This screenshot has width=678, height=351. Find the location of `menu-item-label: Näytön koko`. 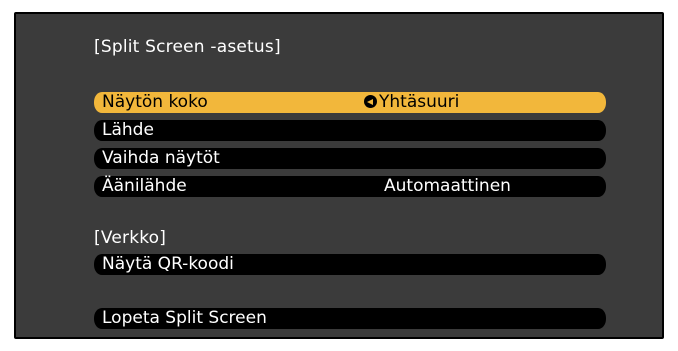

menu-item-label: Näytön koko is located at coordinates (155, 102).